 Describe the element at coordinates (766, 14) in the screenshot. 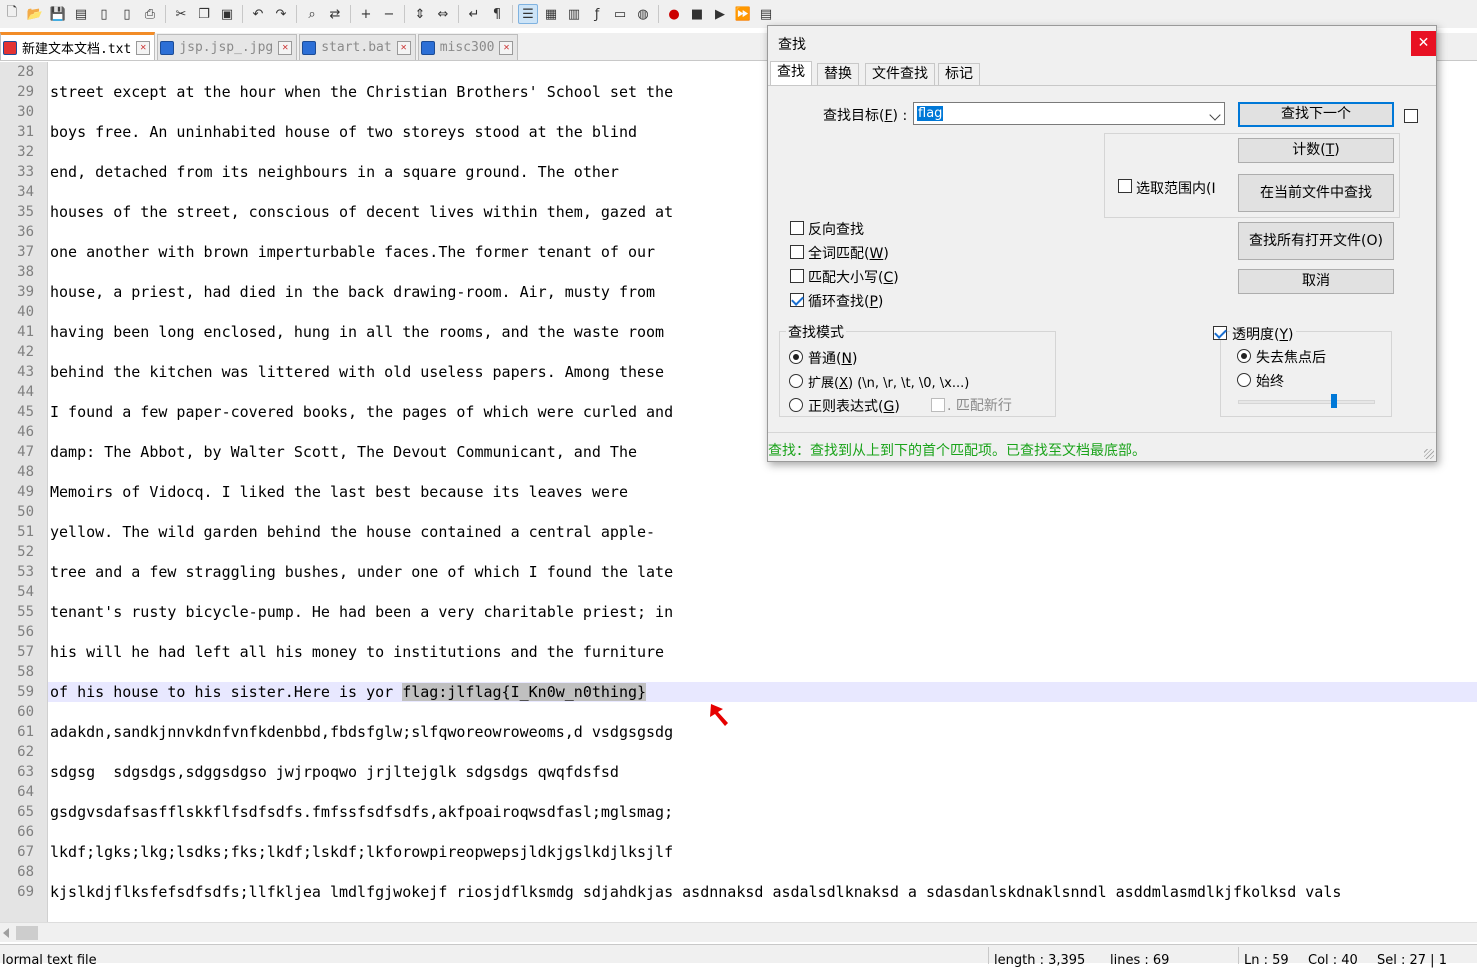

I see `save-macro-icon: ▤` at that location.